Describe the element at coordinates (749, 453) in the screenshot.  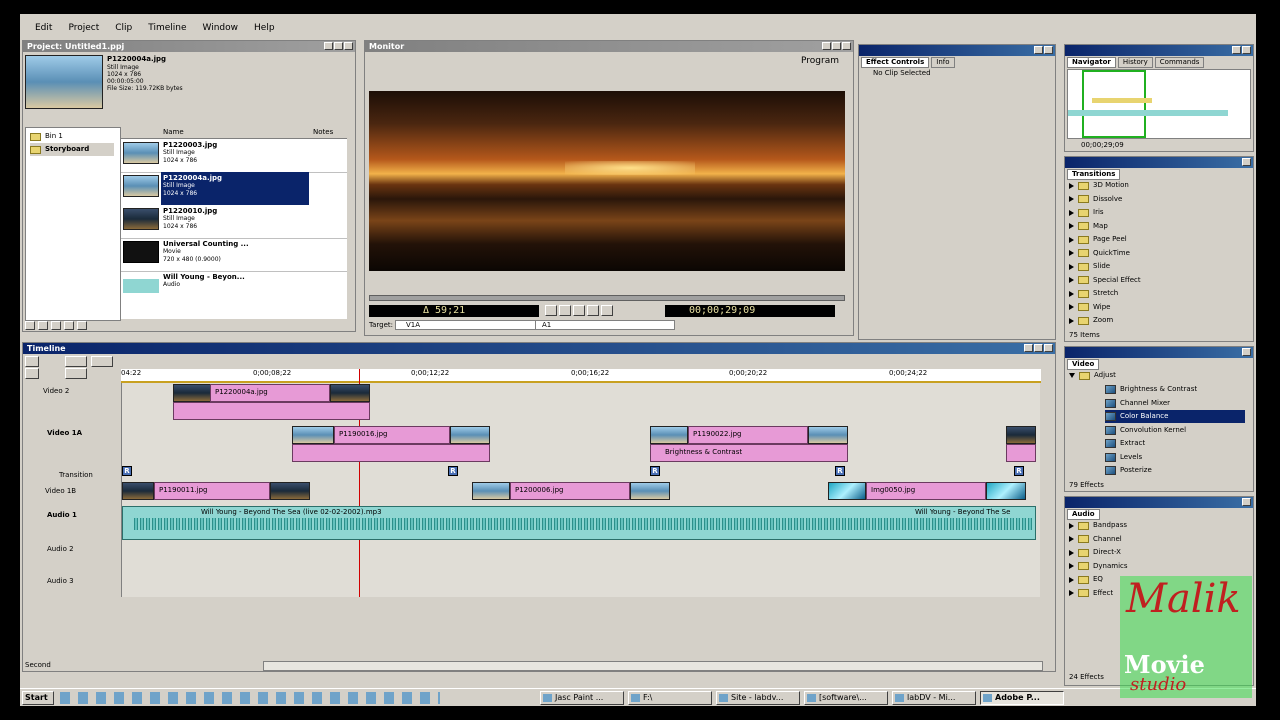
I see `fx-clip-bar: Brightness & Contrast` at that location.